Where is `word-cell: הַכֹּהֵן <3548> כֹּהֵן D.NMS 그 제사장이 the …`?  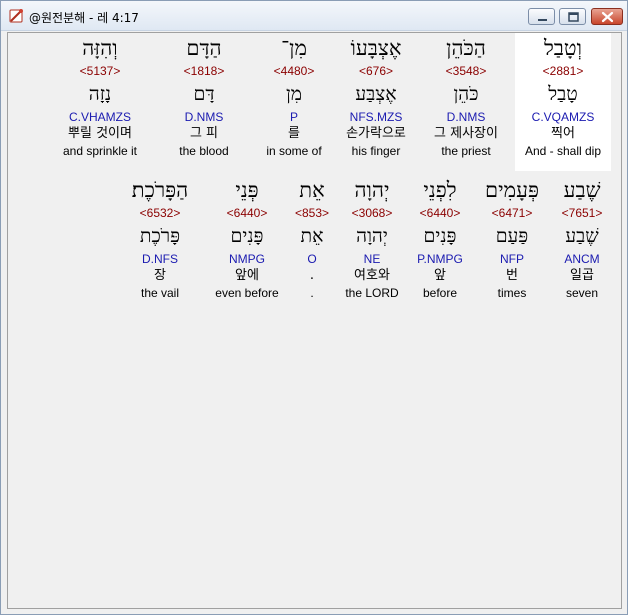 word-cell: הַכֹּהֵן <3548> כֹּהֵן D.NMS 그 제사장이 the … is located at coordinates (466, 96).